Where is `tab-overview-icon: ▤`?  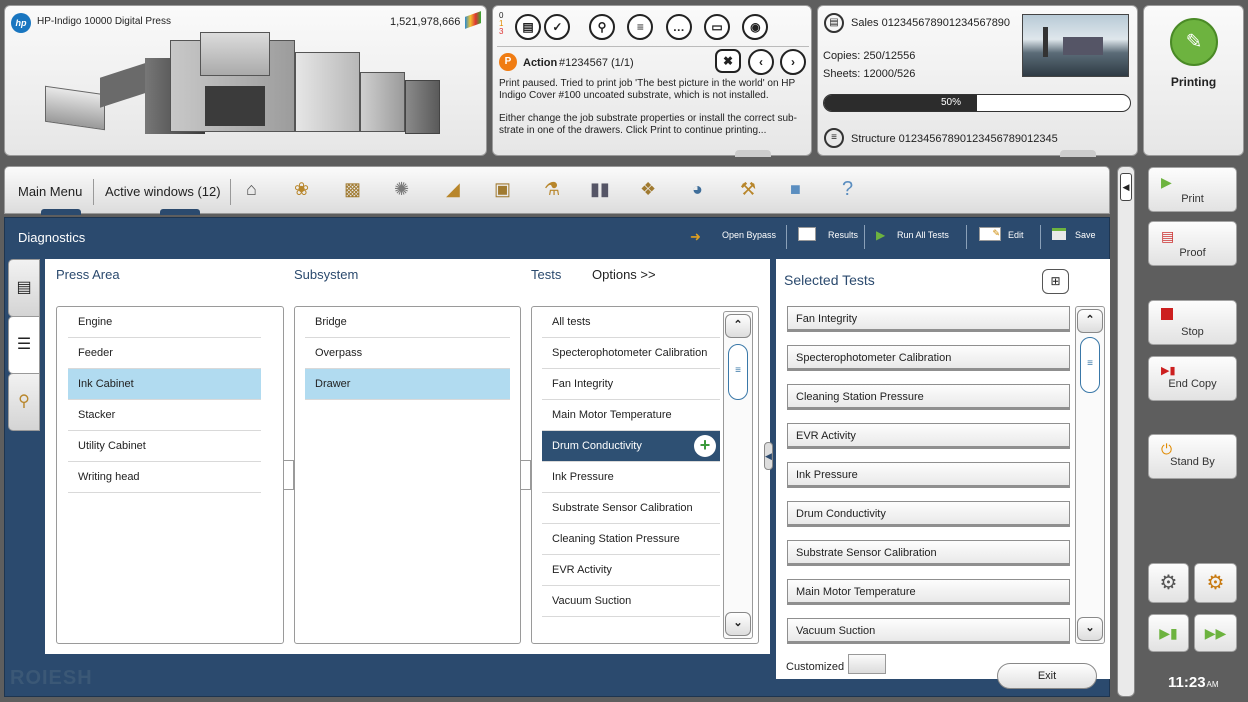
tab-overview-icon: ▤ is located at coordinates (24, 288).